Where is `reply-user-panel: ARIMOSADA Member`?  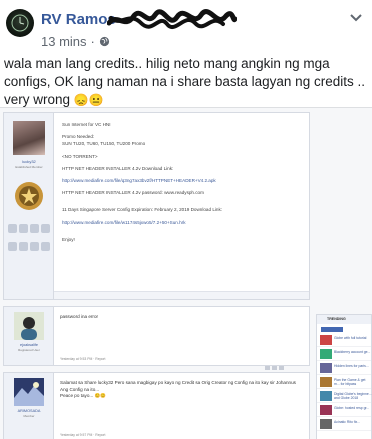
reply-user-panel: ARIMOSADA Member is located at coordinates (29, 406).